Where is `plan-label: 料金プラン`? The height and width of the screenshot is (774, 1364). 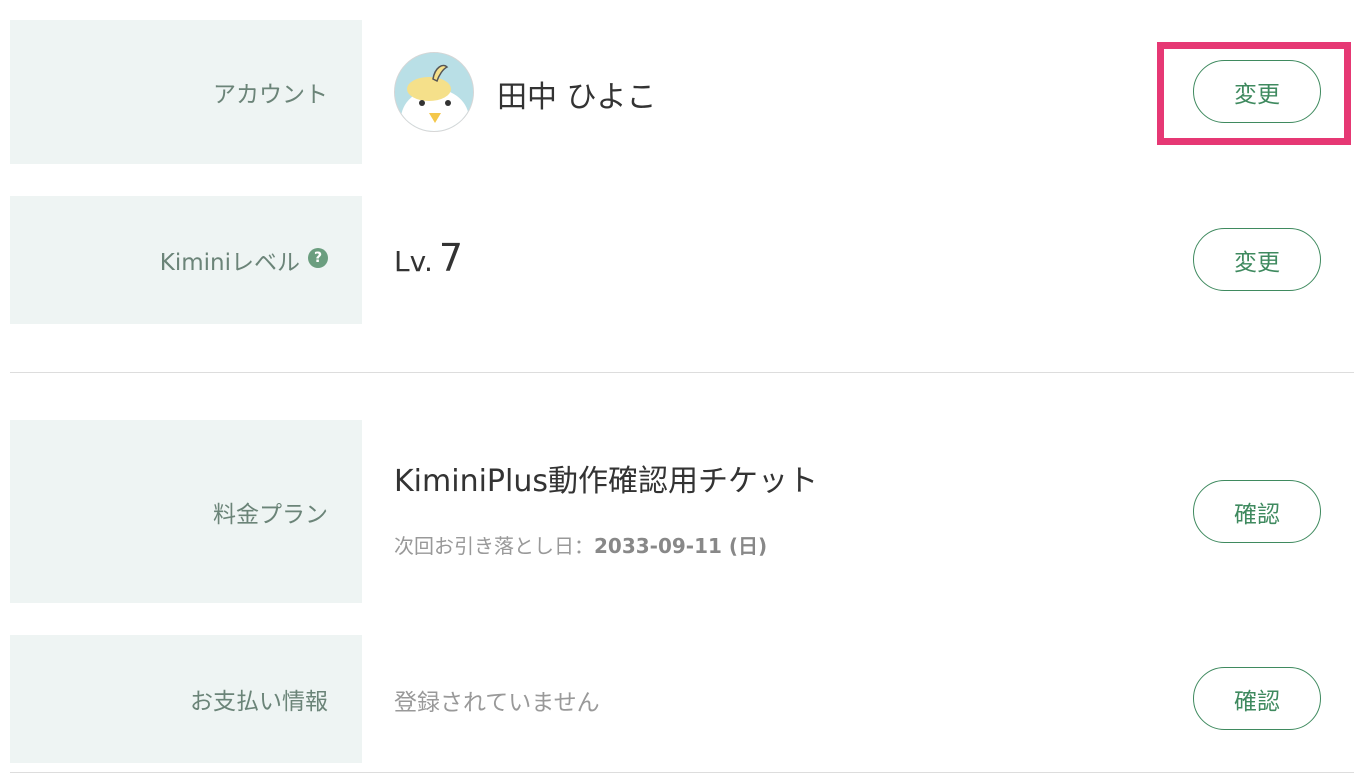
plan-label: 料金プラン is located at coordinates (270, 514).